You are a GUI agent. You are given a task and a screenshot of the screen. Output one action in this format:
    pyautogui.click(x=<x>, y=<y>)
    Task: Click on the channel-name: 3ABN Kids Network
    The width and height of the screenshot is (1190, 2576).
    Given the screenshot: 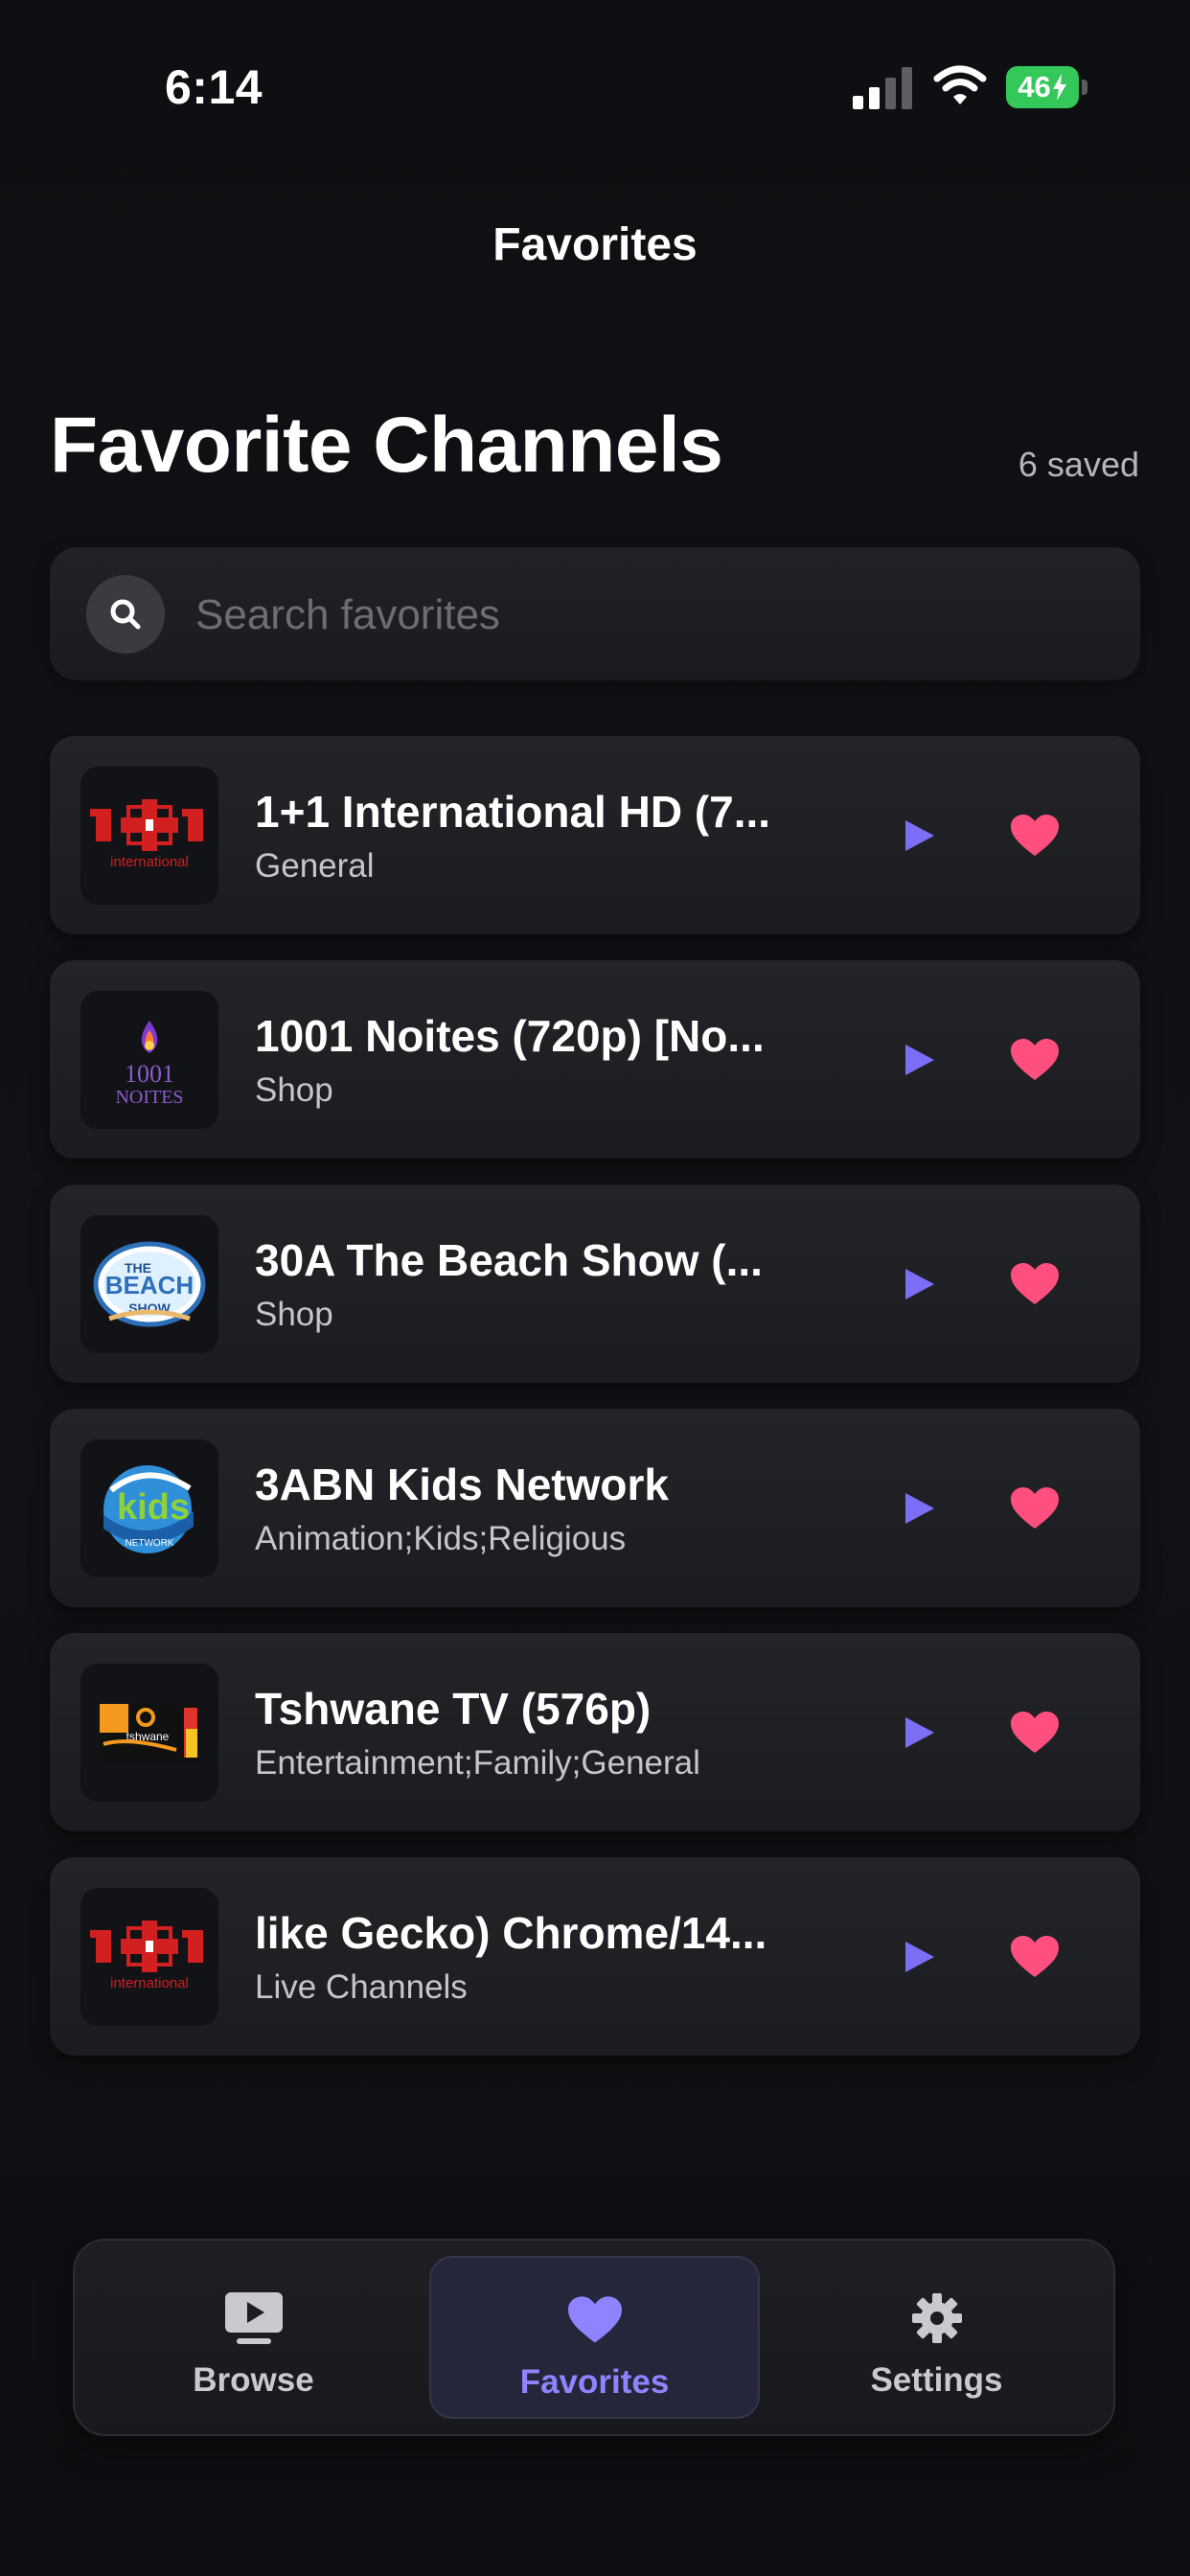 What is the action you would take?
    pyautogui.click(x=462, y=1484)
    